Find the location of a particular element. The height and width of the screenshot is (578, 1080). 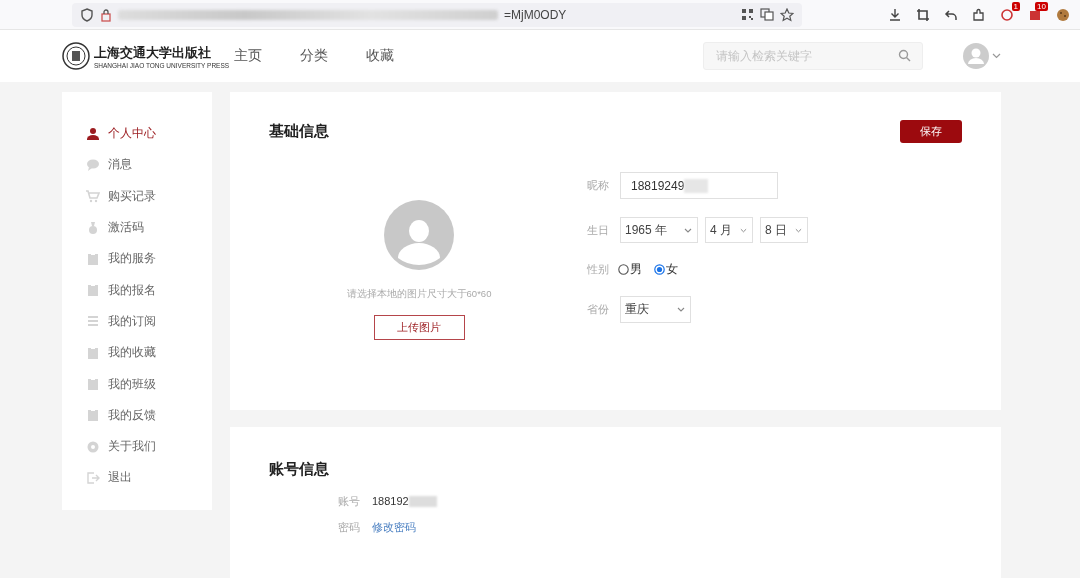

avatar-placeholder-icon is located at coordinates (419, 235).